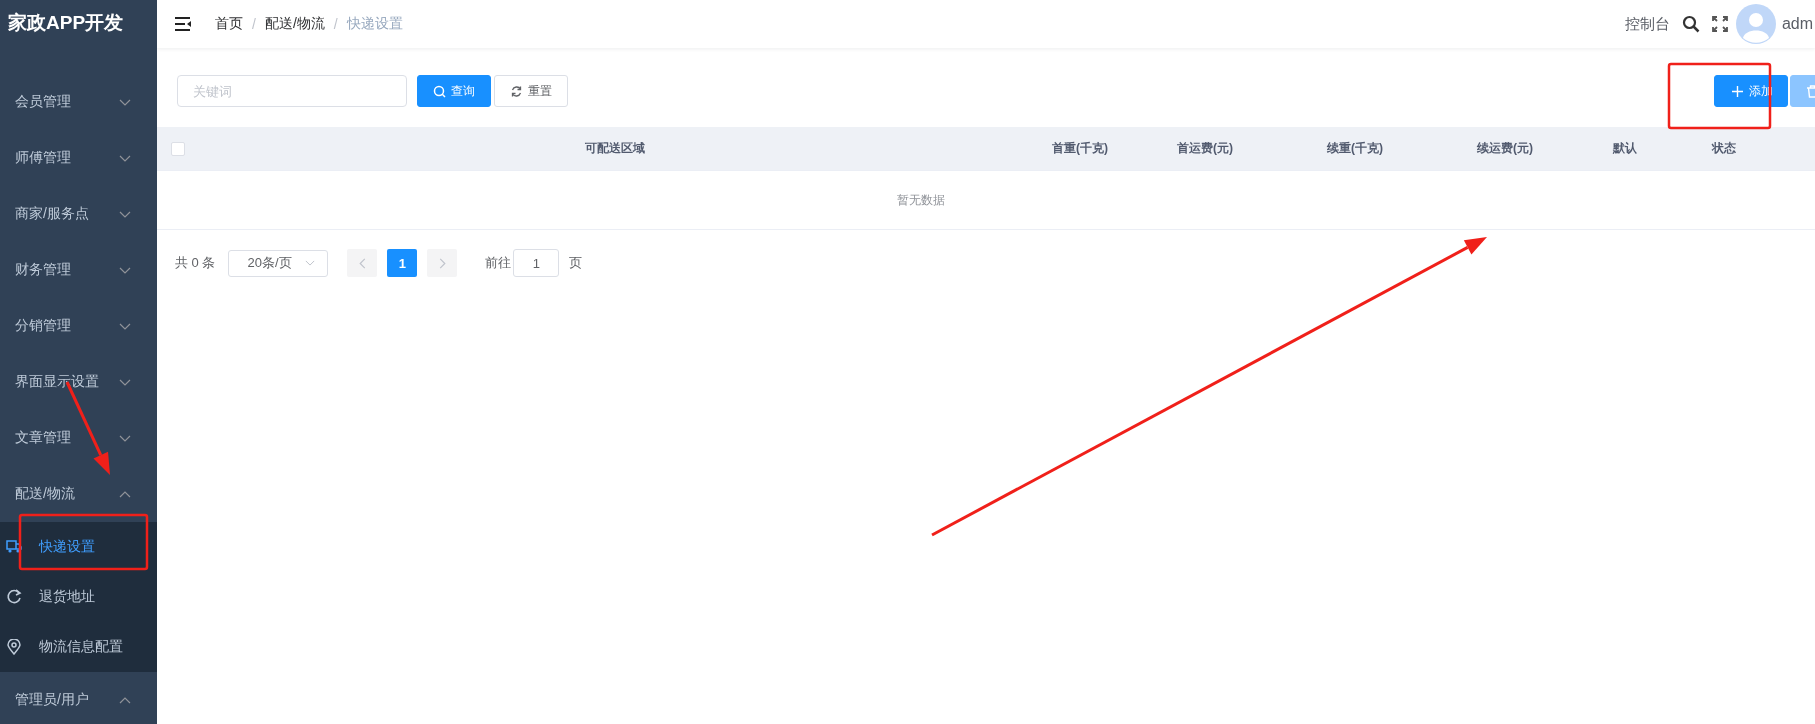 The image size is (1815, 724). I want to click on submenu-item: 快递设置, so click(78, 547).